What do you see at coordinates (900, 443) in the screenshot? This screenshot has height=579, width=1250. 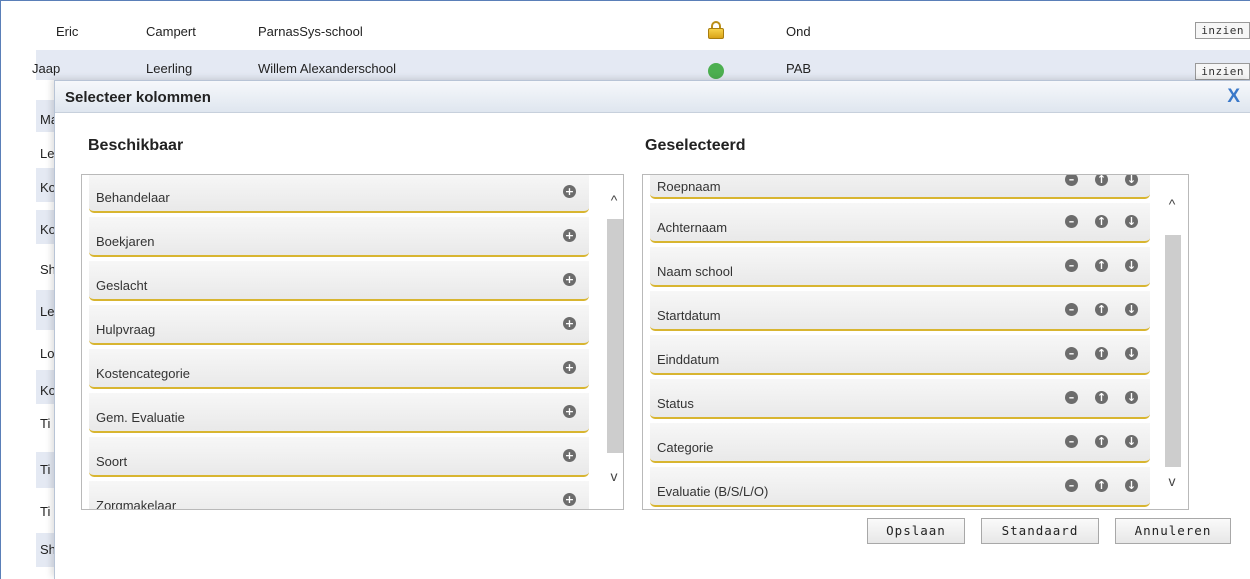 I see `list-item: Categorie – ↑ ↓` at bounding box center [900, 443].